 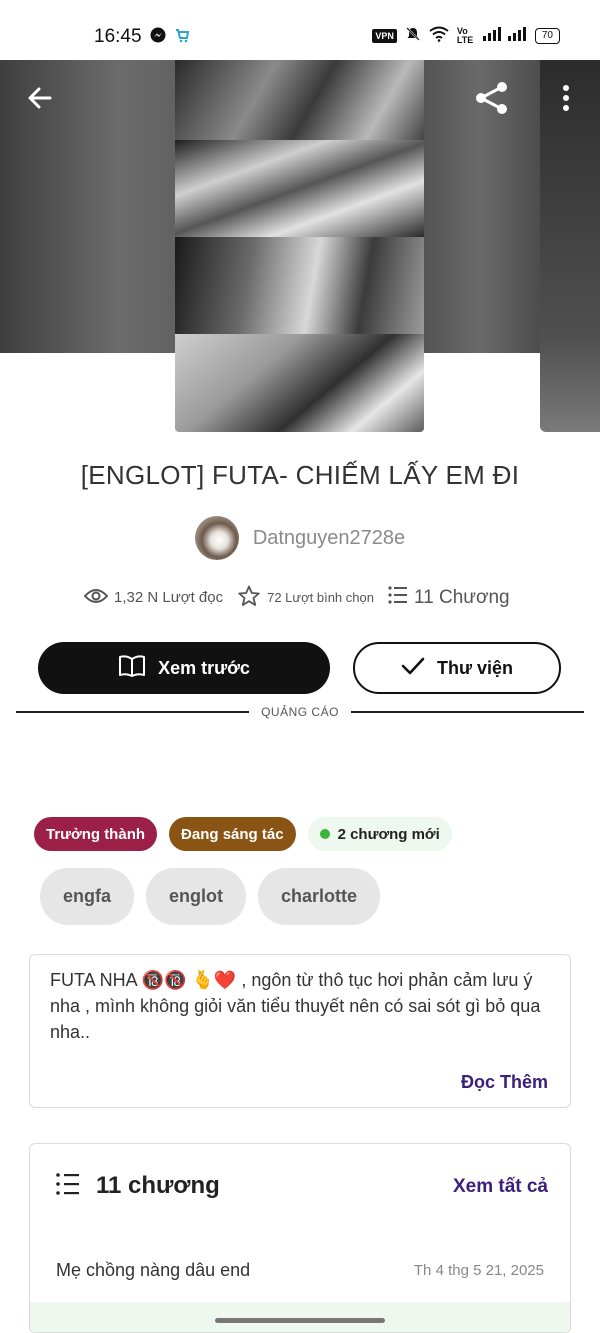 I want to click on chapter-date: Th 4 thg 5 21, 2025, so click(x=478, y=1270).